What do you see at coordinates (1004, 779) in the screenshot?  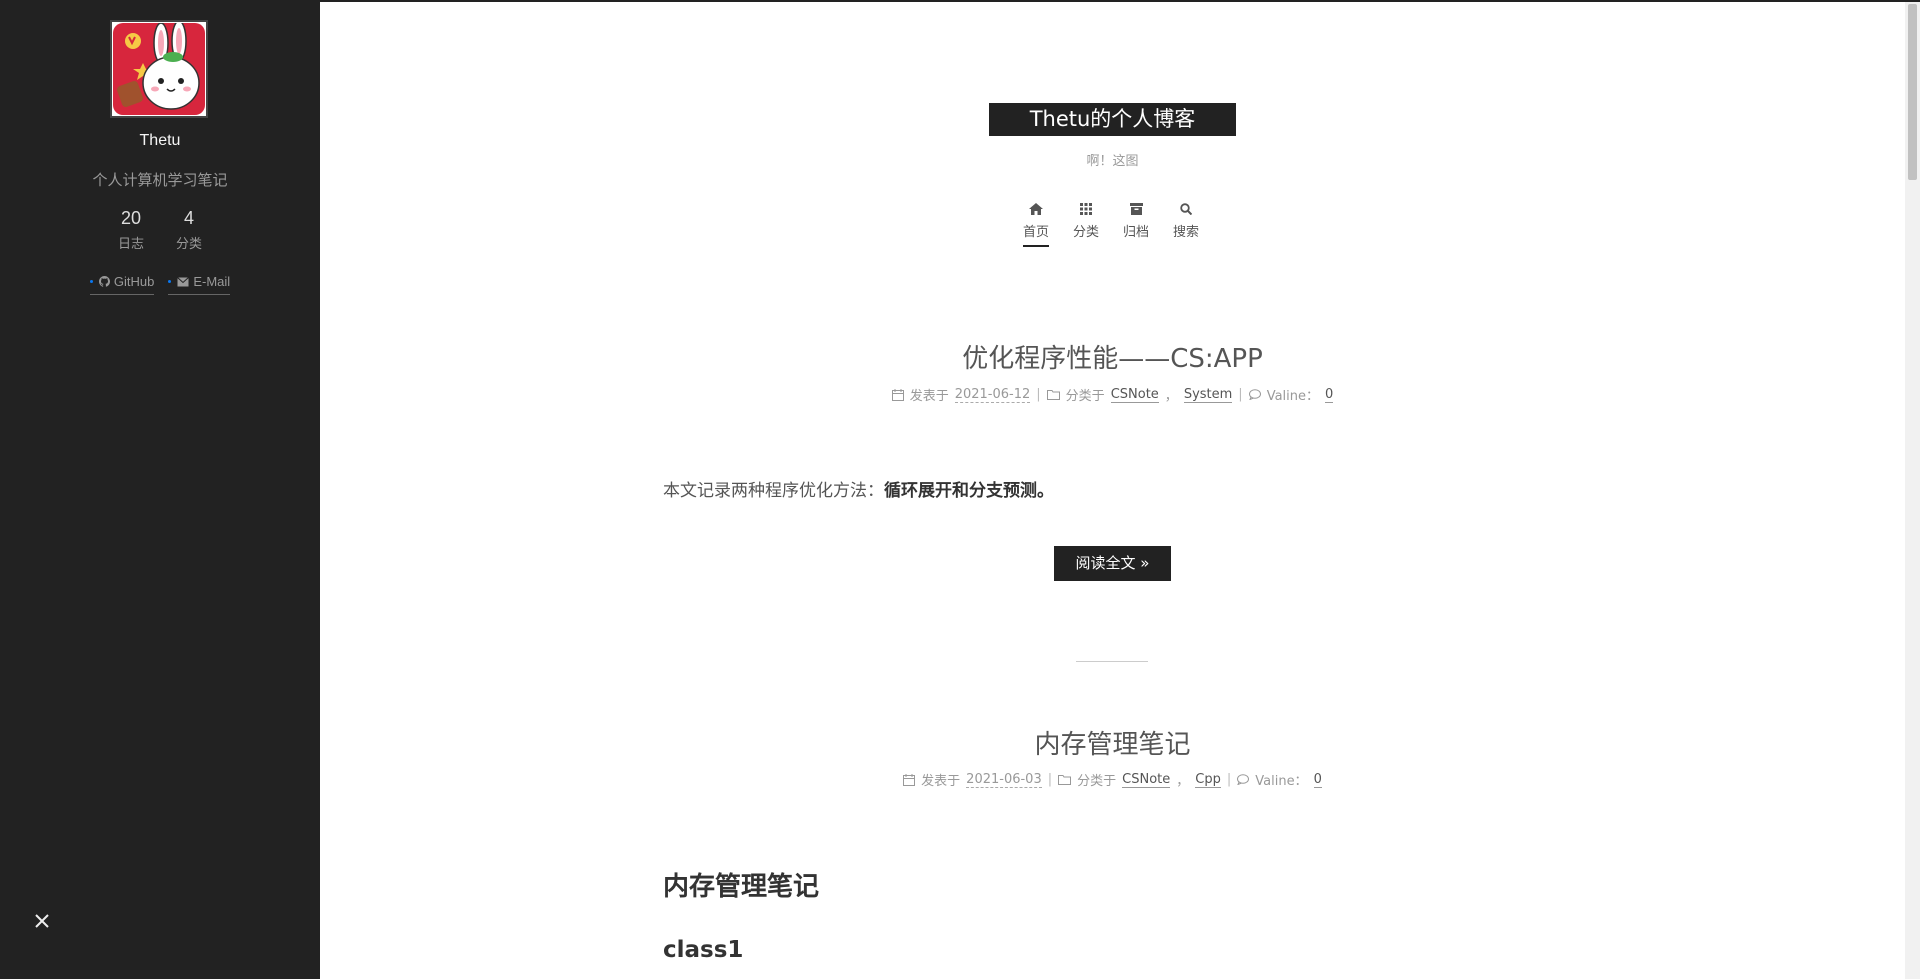 I see `post-date: 2021-06-03` at bounding box center [1004, 779].